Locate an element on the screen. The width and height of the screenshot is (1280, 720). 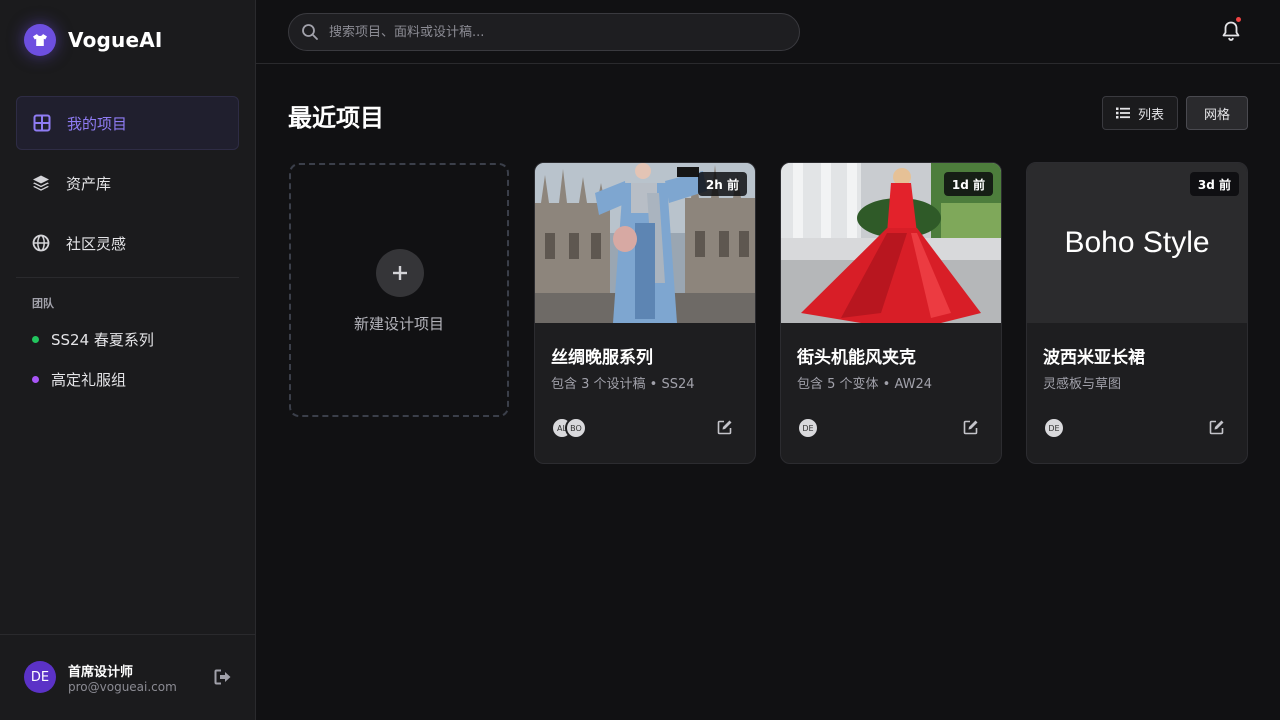
user-email: pro@vogueai.com is located at coordinates (122, 687).